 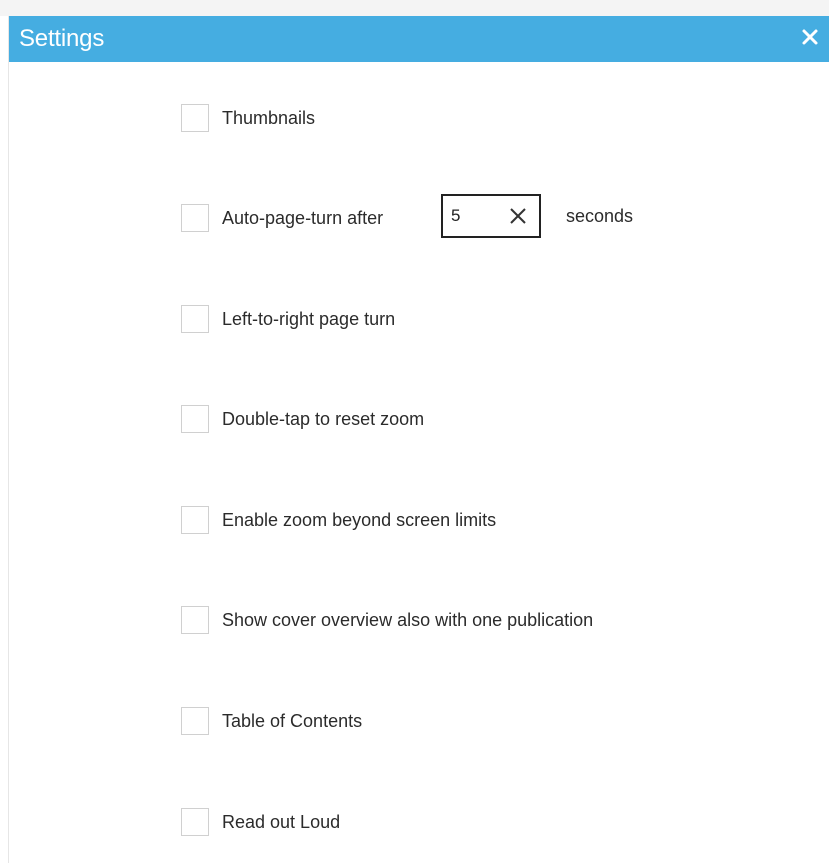 I want to click on double-tap-label: Double-tap to reset zoom, so click(x=323, y=418).